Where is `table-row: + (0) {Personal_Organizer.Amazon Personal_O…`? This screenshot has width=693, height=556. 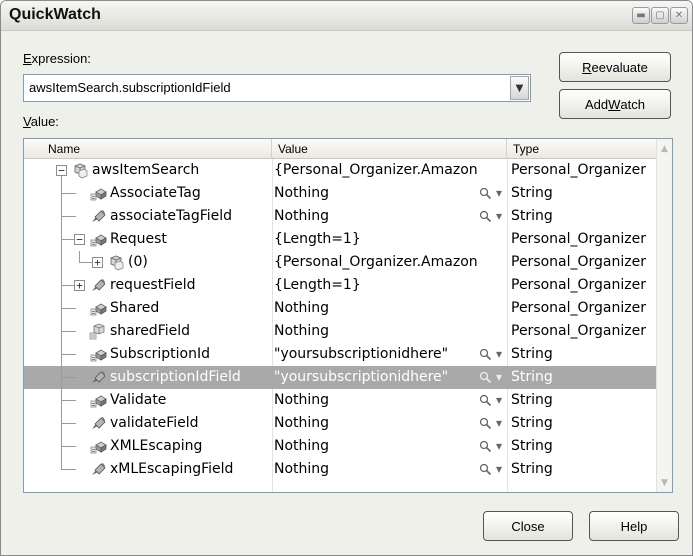 table-row: + (0) {Personal_Organizer.Amazon Personal_O… is located at coordinates (341, 262).